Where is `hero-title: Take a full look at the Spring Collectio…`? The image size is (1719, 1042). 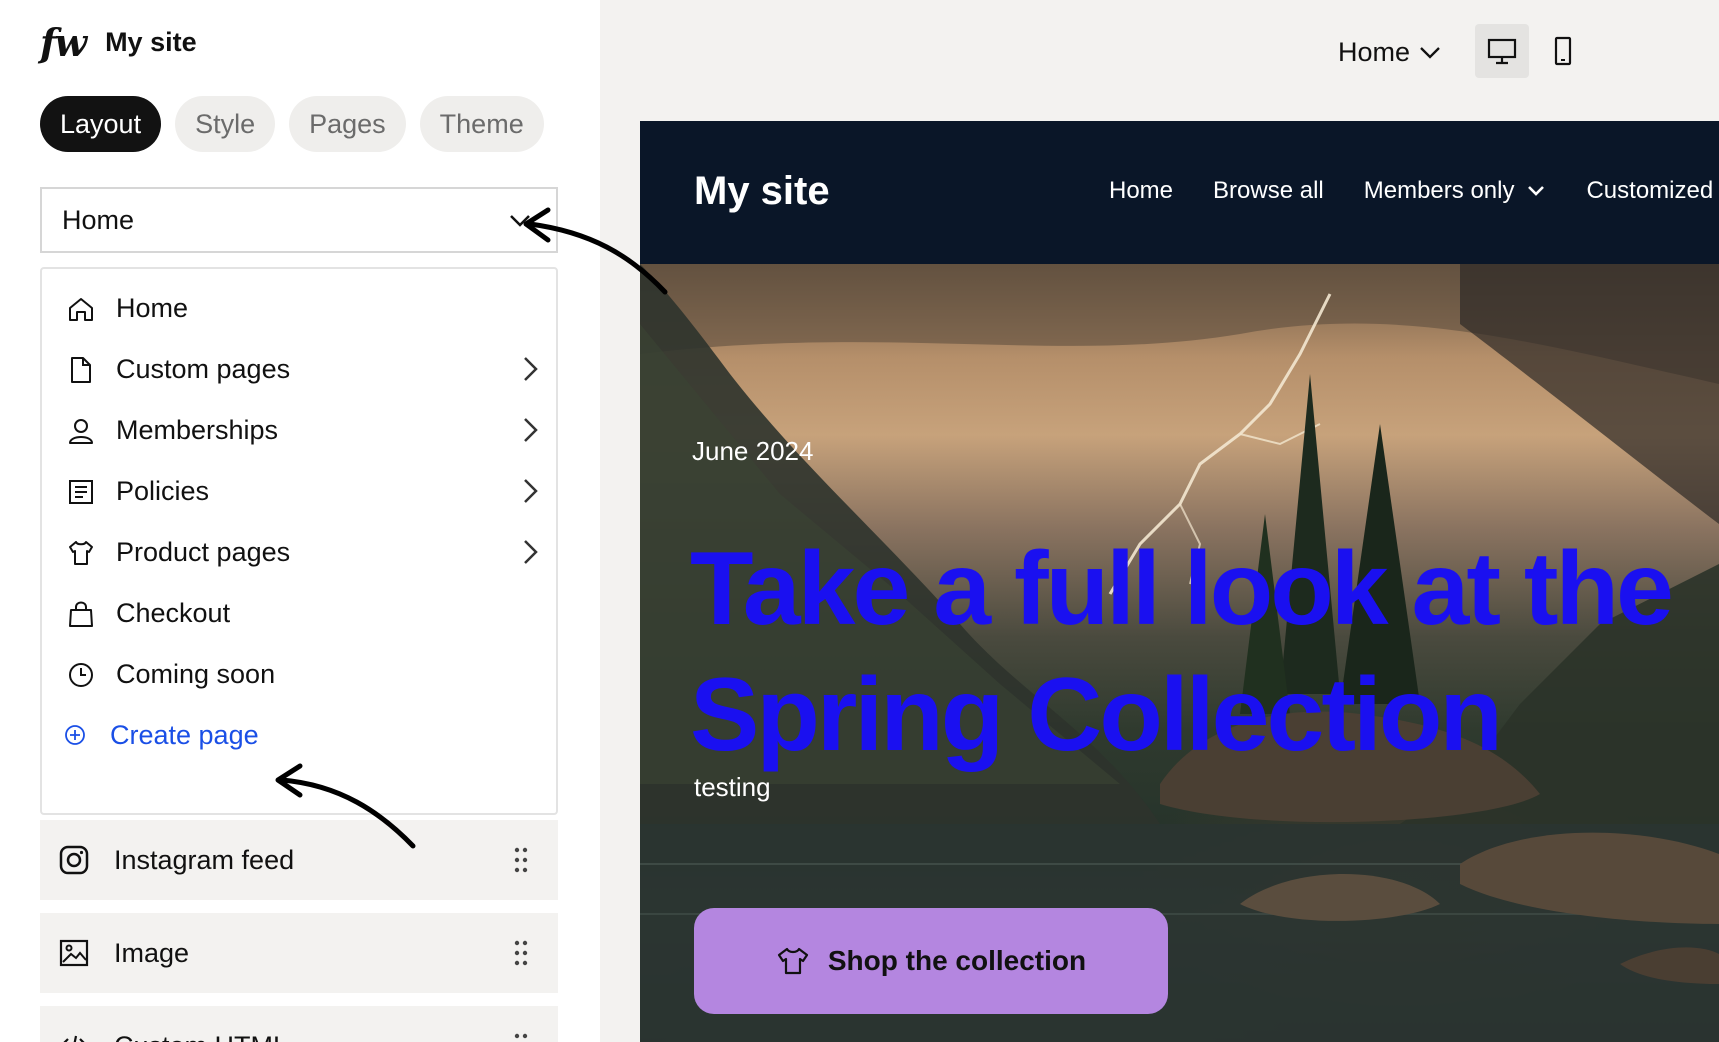 hero-title: Take a full look at the Spring Collectio… is located at coordinates (1204, 652).